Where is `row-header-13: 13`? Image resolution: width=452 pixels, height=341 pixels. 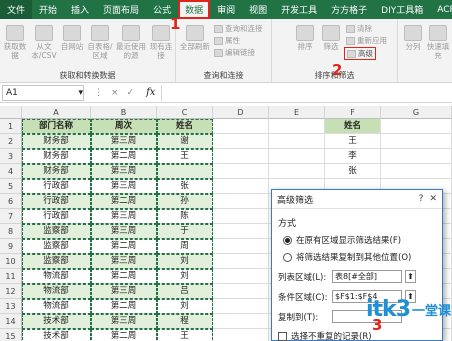
row-header-13: 13 is located at coordinates (11, 306).